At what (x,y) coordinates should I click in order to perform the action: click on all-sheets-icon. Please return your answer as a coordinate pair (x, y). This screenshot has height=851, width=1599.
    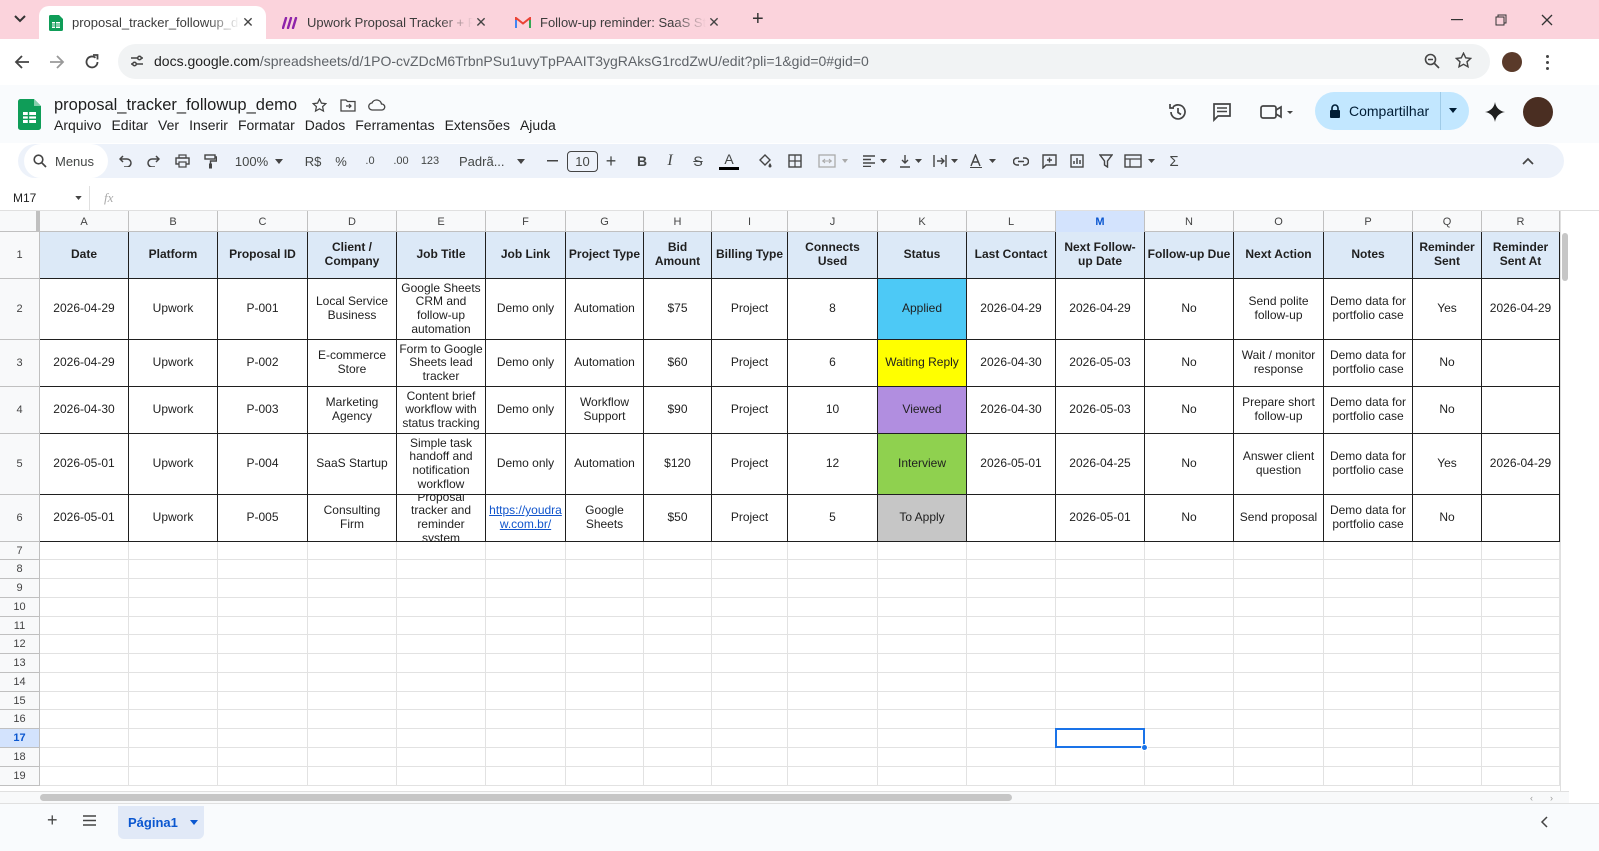
    Looking at the image, I should click on (89, 820).